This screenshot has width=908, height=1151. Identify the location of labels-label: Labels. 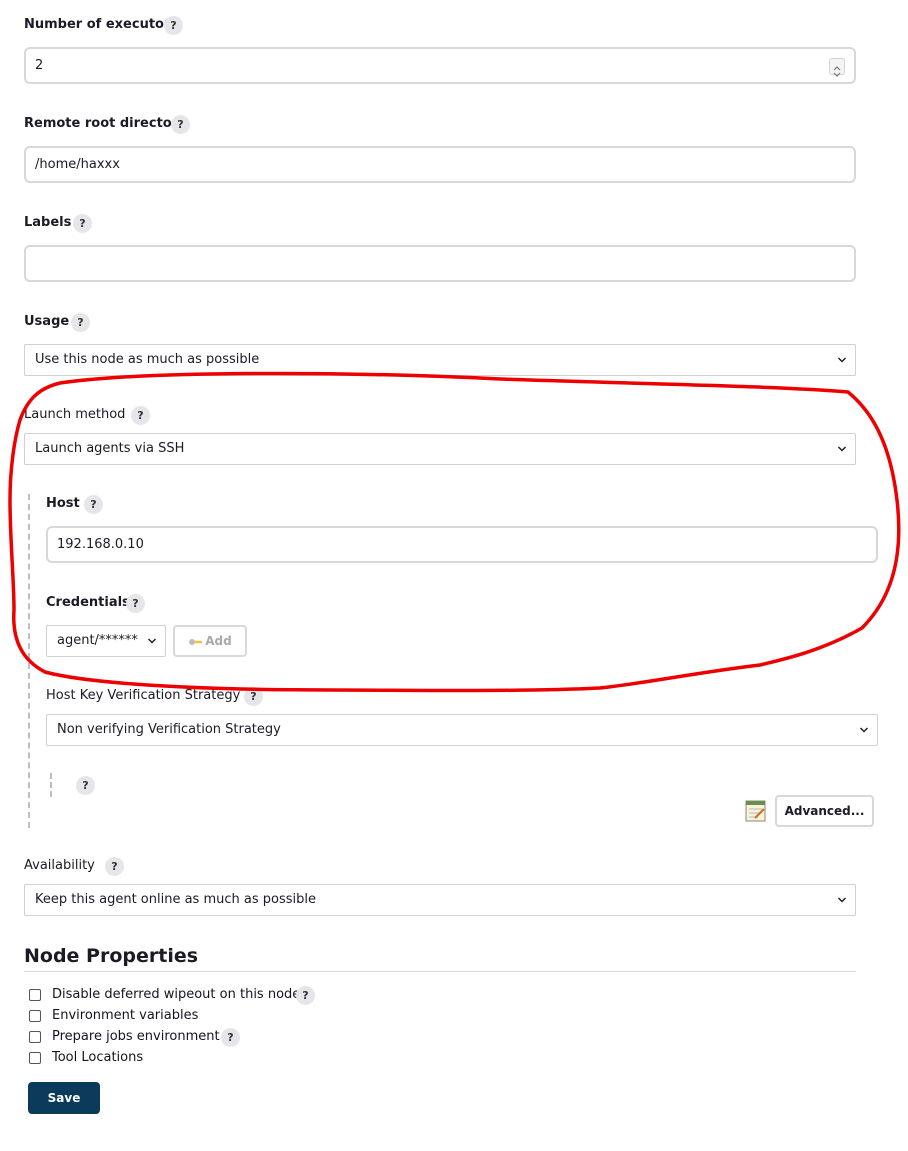
(48, 222).